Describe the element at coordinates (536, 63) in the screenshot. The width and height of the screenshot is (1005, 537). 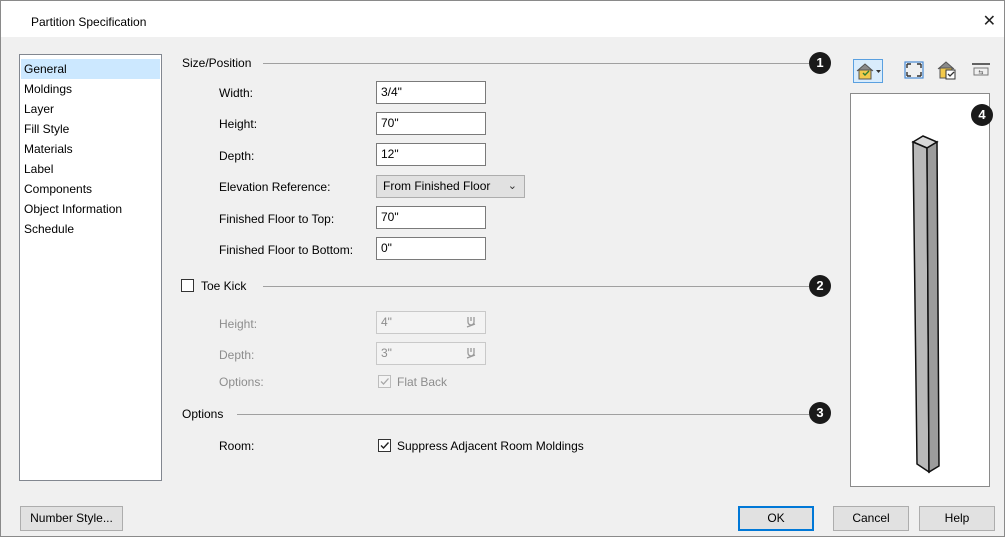
I see `size-position-divider` at that location.